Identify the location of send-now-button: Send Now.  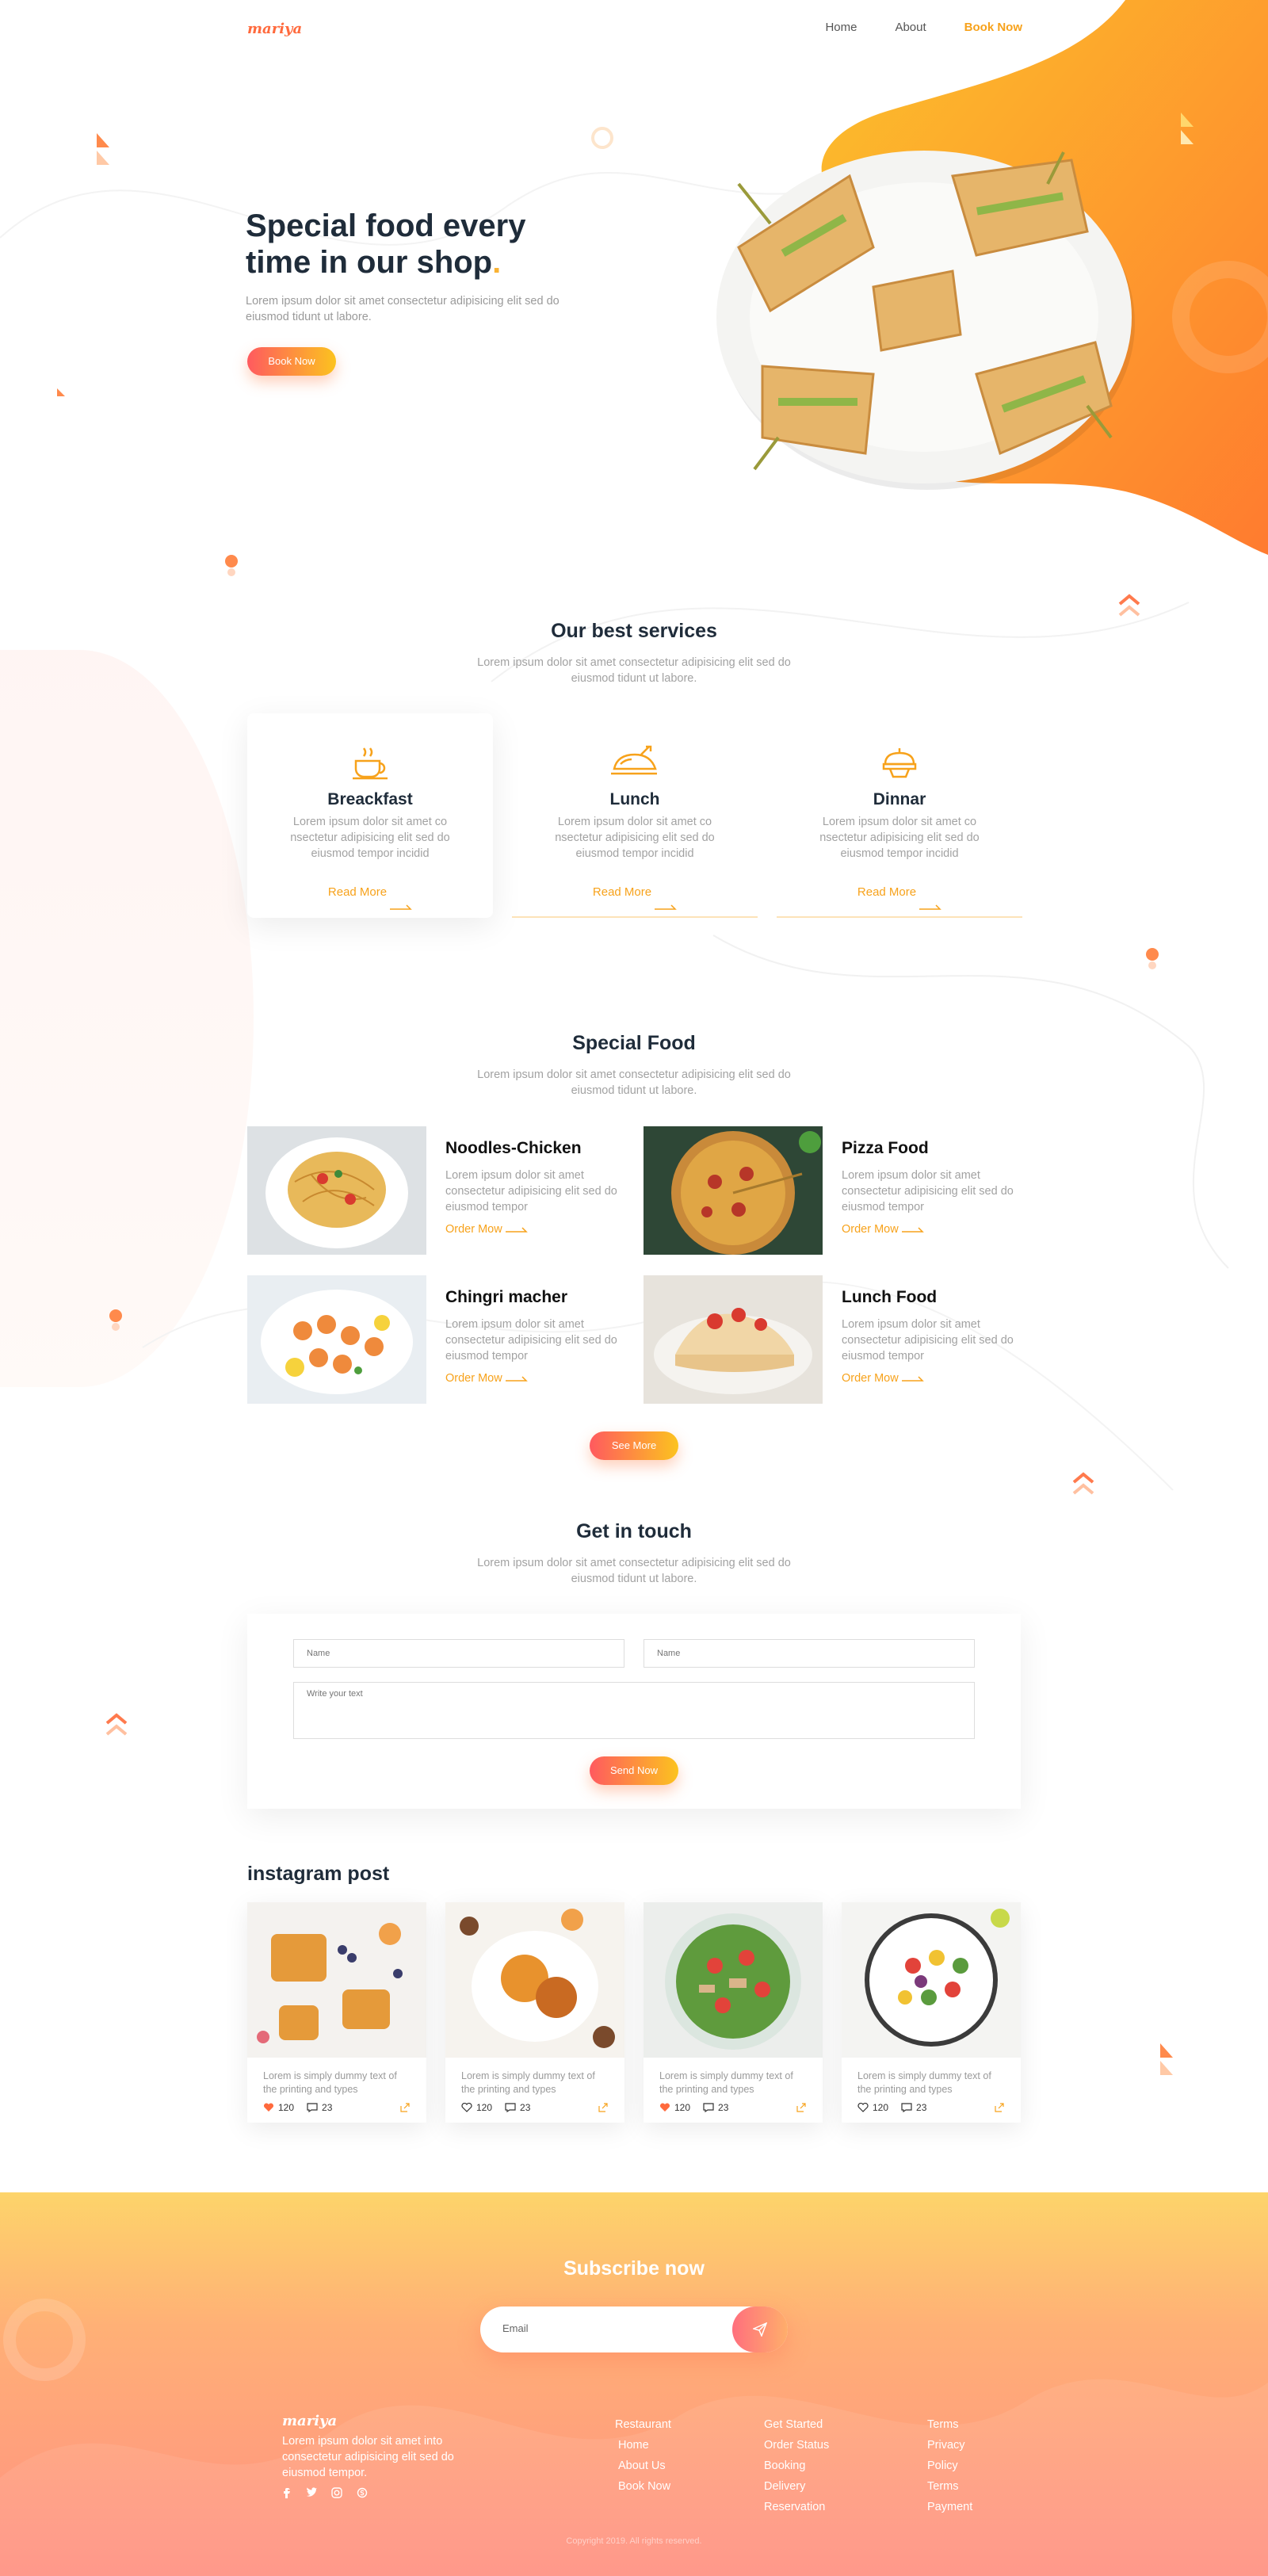
(634, 1771).